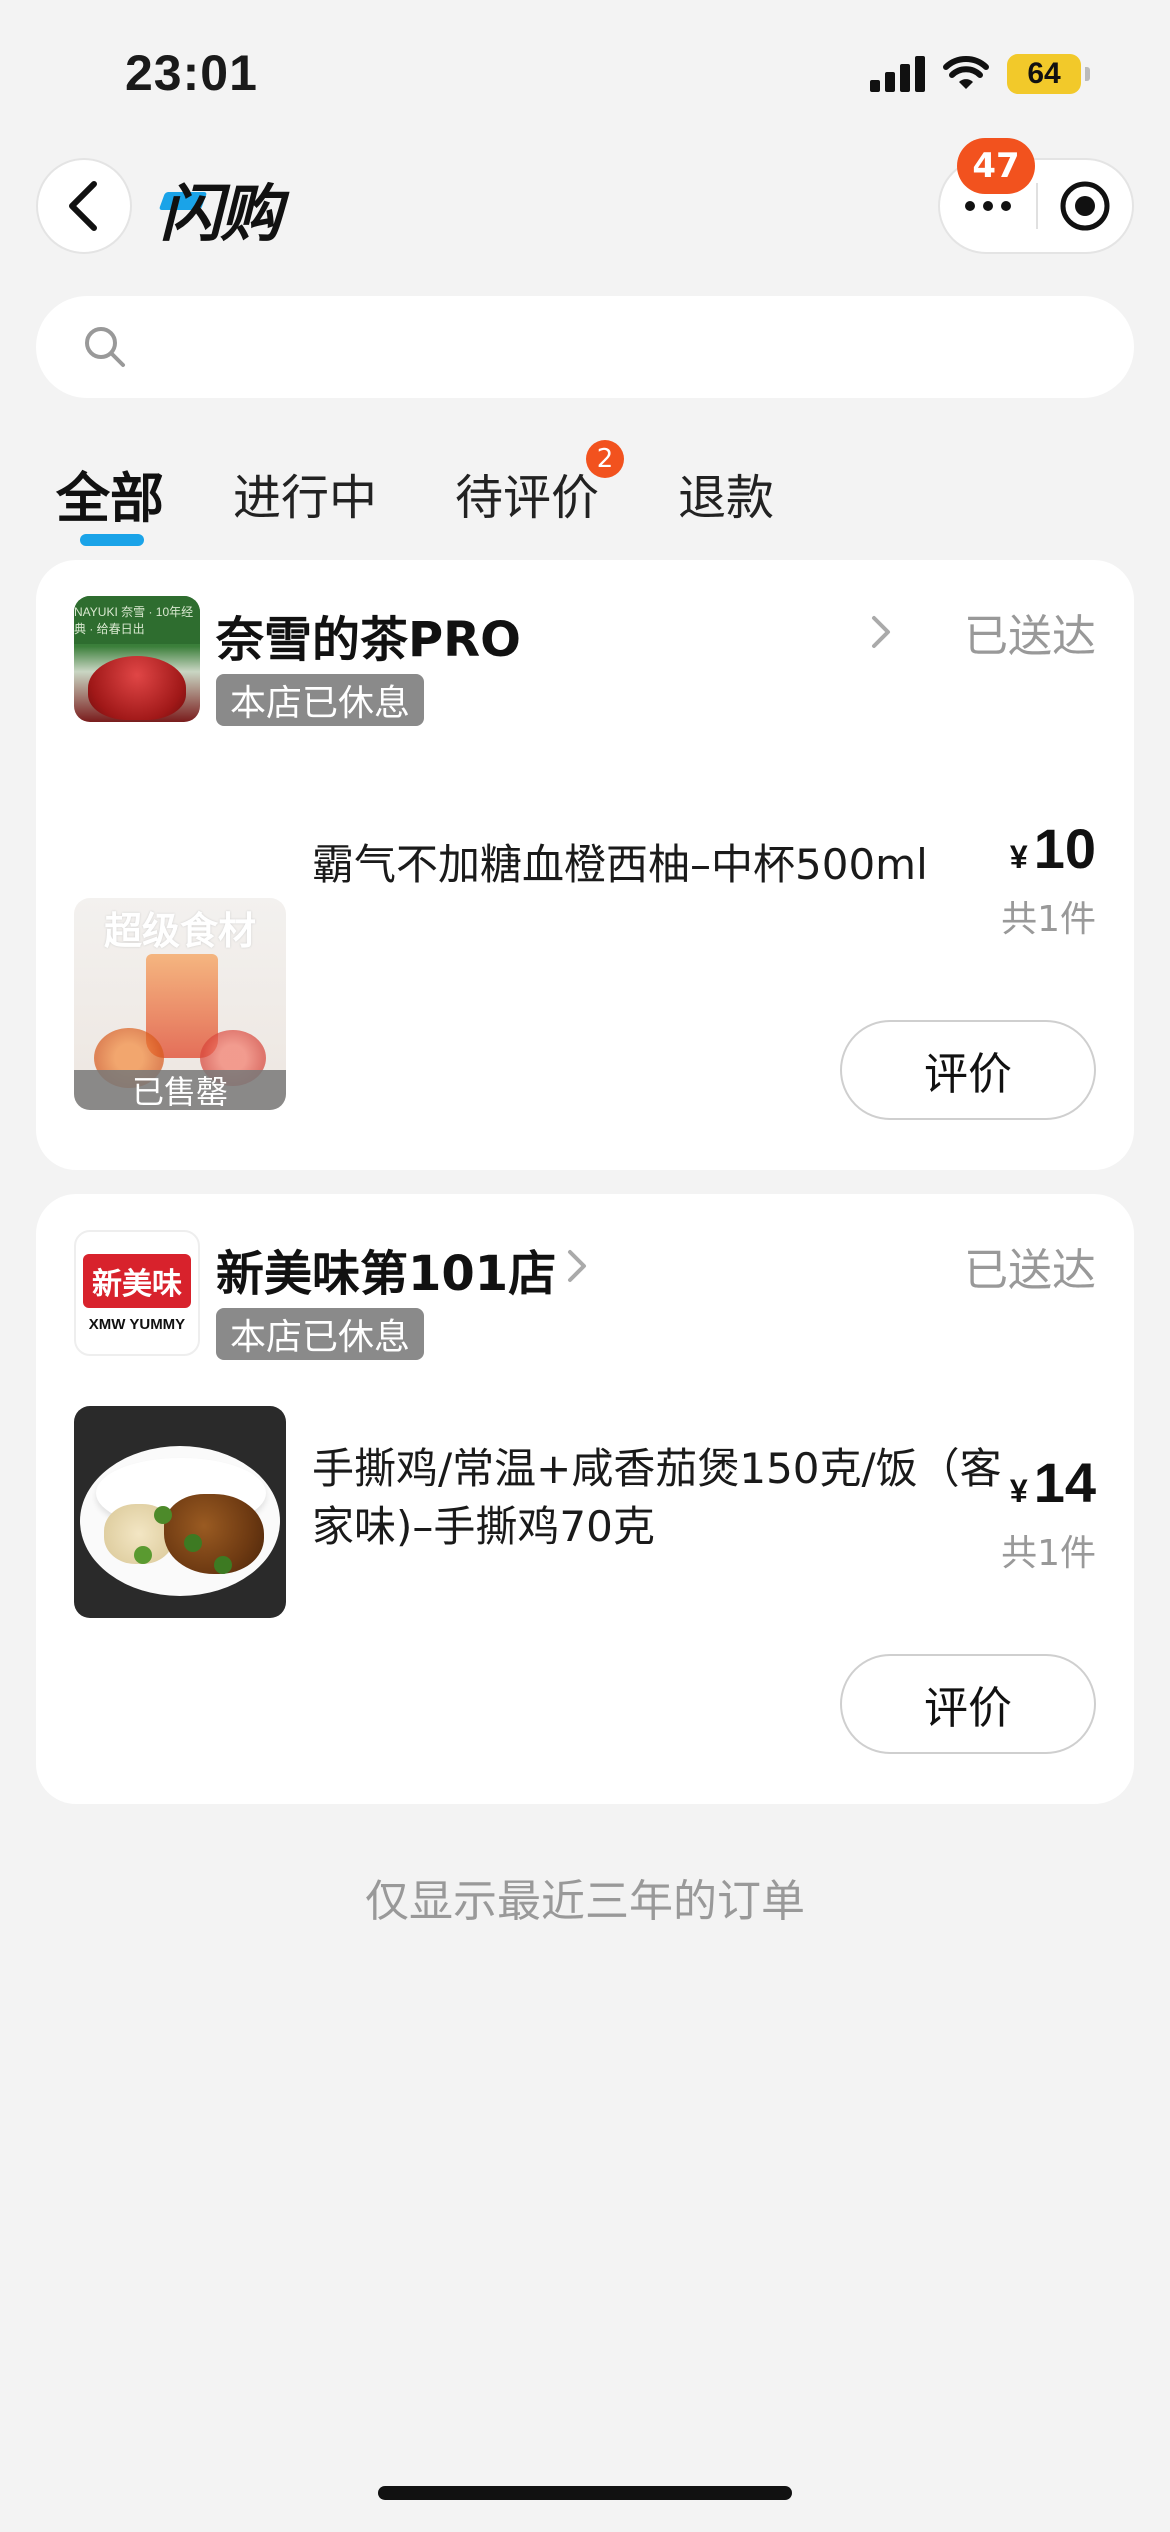 The image size is (1170, 2532). I want to click on shop-logo-text: NAYUKI 奈雪 · 10年经典 · 给春日出, so click(137, 620).